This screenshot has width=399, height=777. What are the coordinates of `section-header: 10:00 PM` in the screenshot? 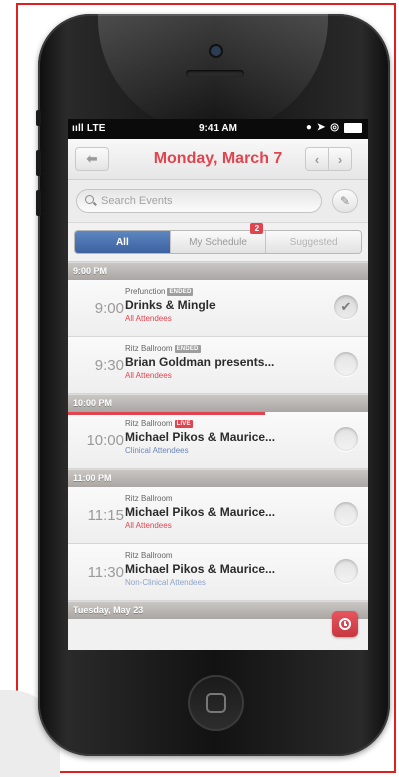 It's located at (218, 403).